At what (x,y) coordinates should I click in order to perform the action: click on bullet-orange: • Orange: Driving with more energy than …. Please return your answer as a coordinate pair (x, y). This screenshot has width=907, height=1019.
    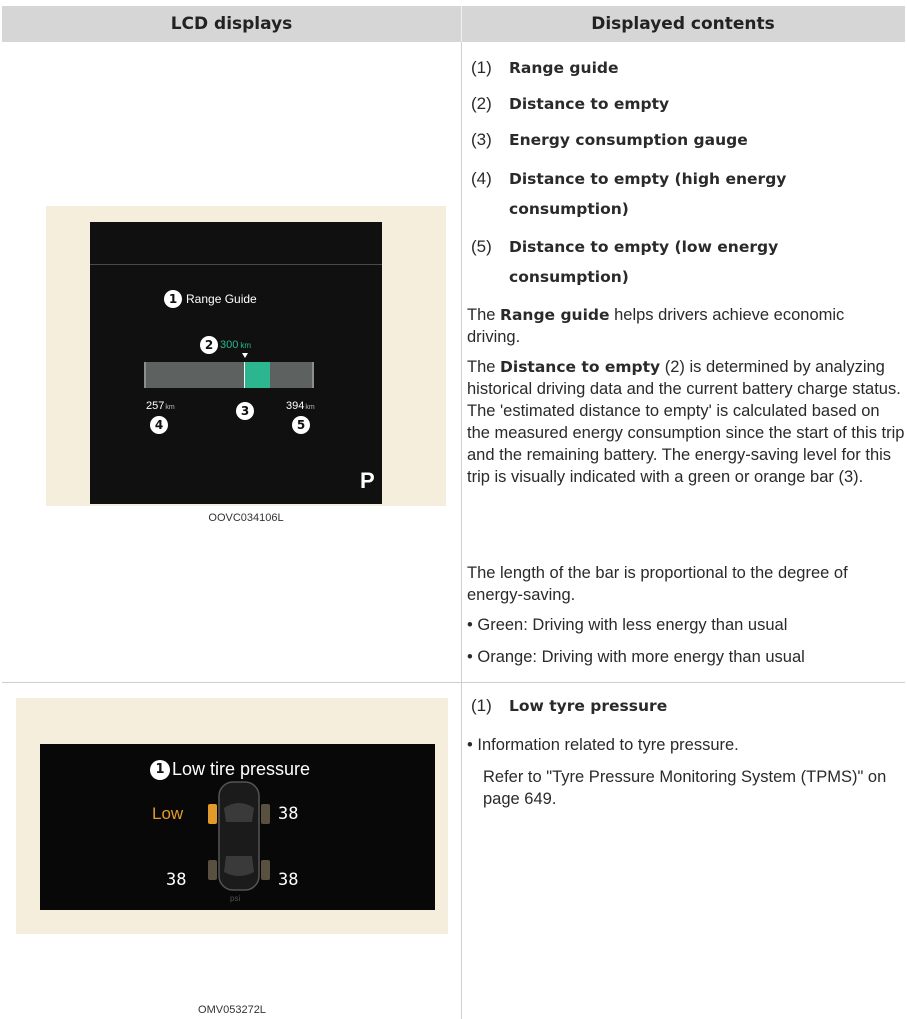
    Looking at the image, I should click on (636, 657).